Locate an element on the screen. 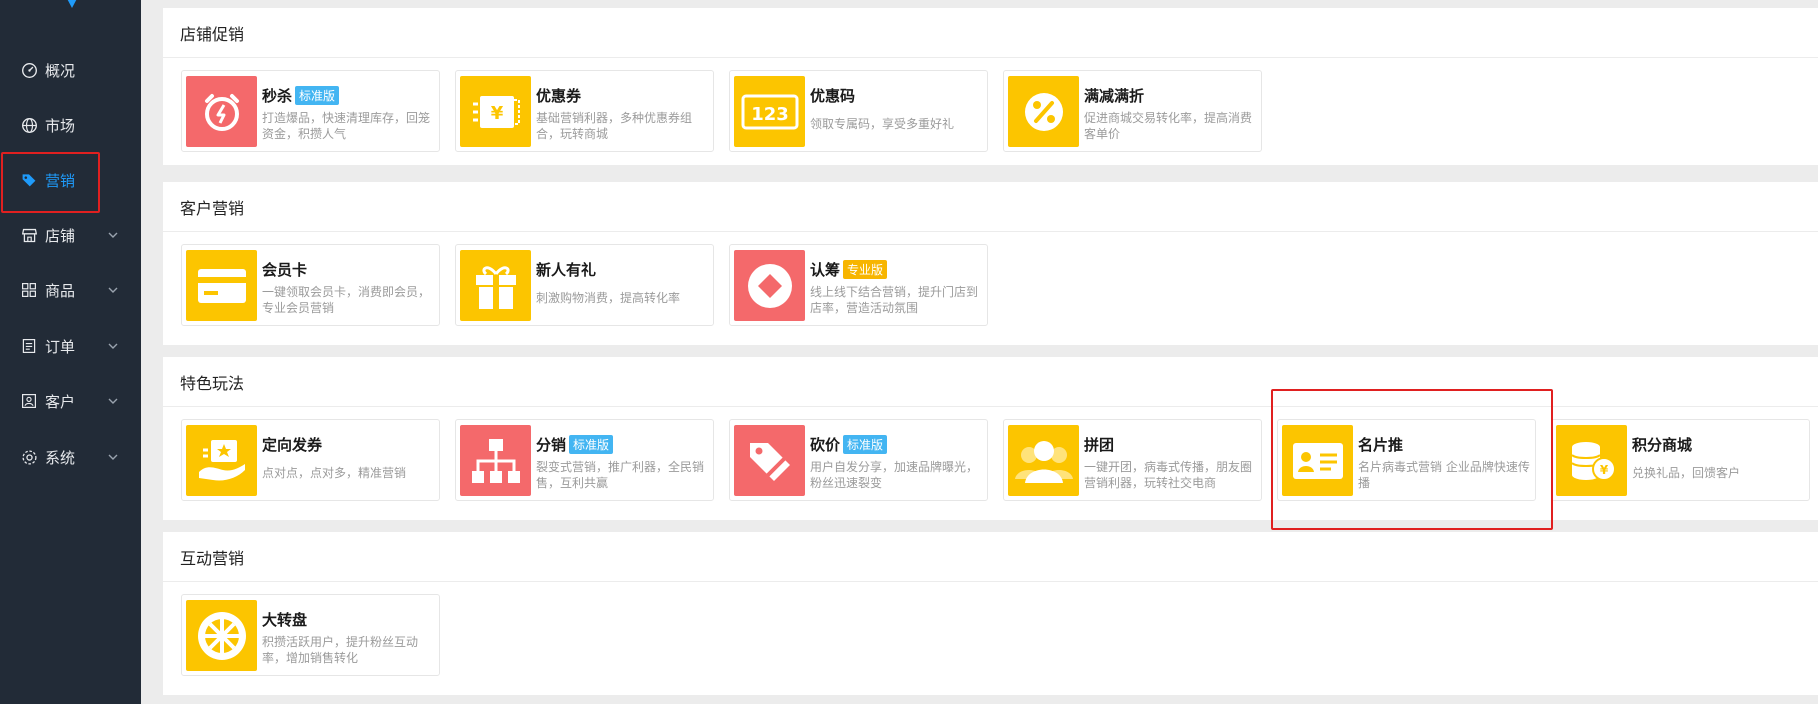 Image resolution: width=1818 pixels, height=704 pixels. grid-icon is located at coordinates (29, 290).